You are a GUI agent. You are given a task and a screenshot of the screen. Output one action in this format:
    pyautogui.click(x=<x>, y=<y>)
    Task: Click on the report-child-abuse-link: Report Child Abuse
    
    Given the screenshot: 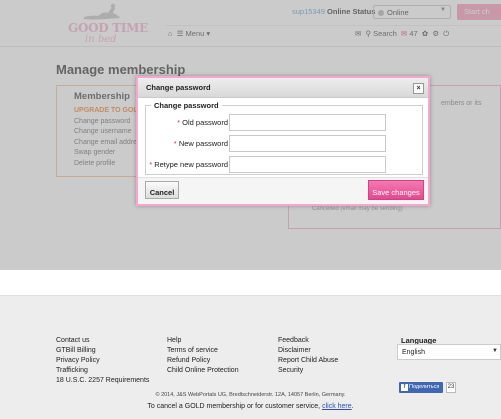 What is the action you would take?
    pyautogui.click(x=308, y=361)
    